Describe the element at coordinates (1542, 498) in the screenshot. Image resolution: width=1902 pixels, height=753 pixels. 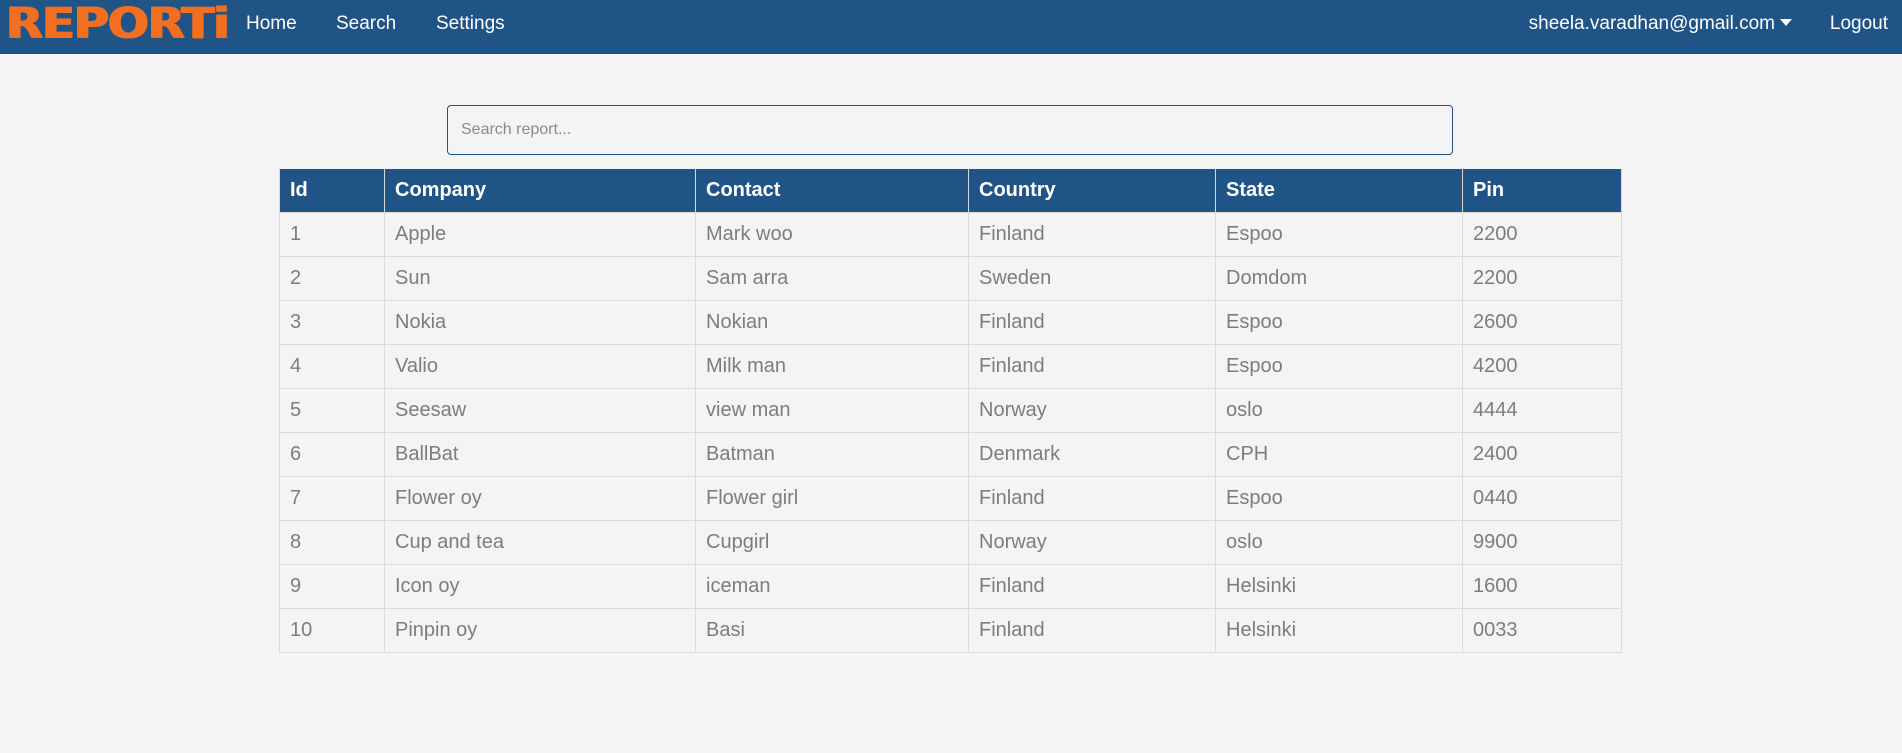
I see `cell-pin: 0440` at that location.